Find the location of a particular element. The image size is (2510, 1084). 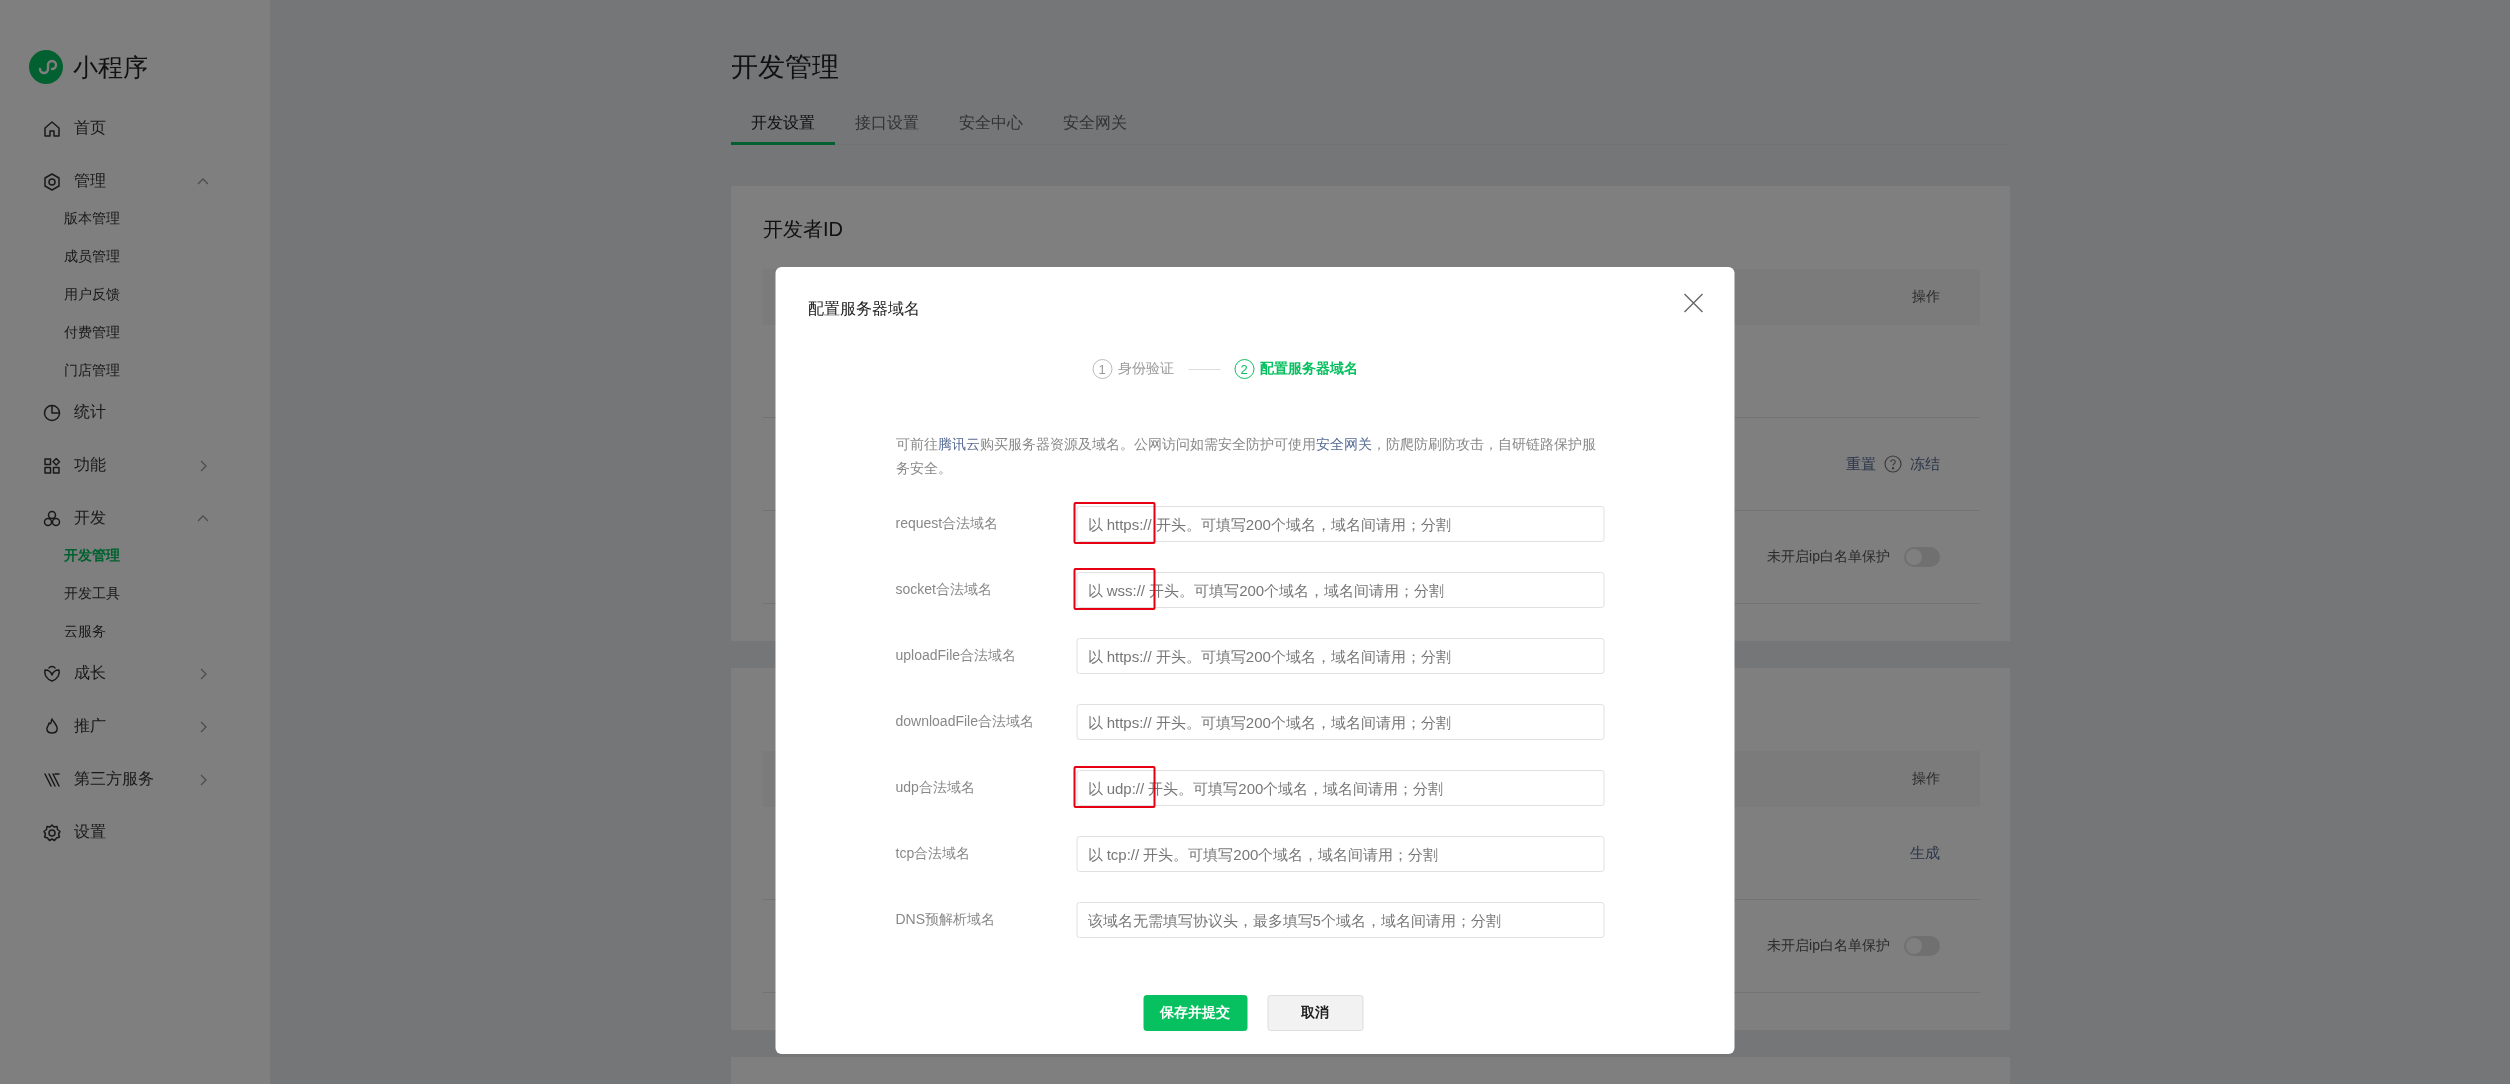

help-icon is located at coordinates (1893, 464).